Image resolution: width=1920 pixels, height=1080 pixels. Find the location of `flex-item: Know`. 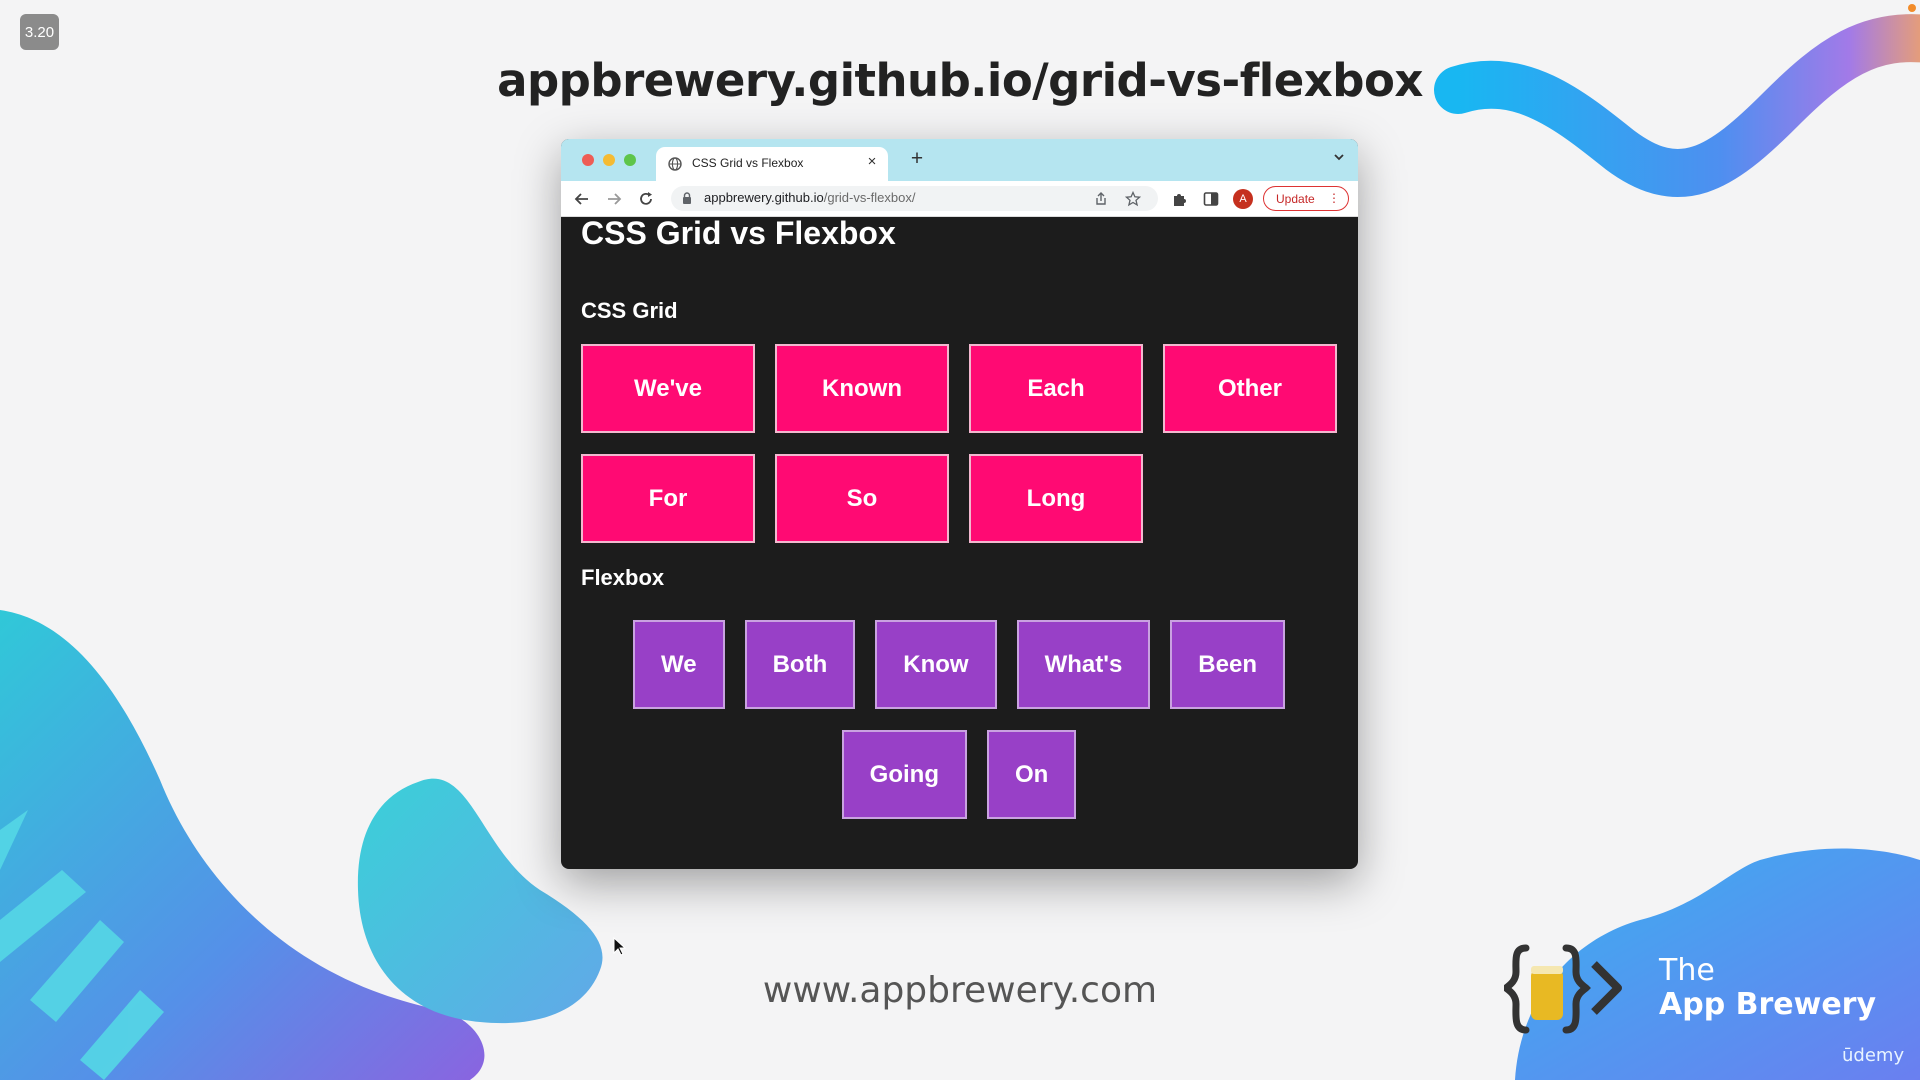

flex-item: Know is located at coordinates (936, 664).